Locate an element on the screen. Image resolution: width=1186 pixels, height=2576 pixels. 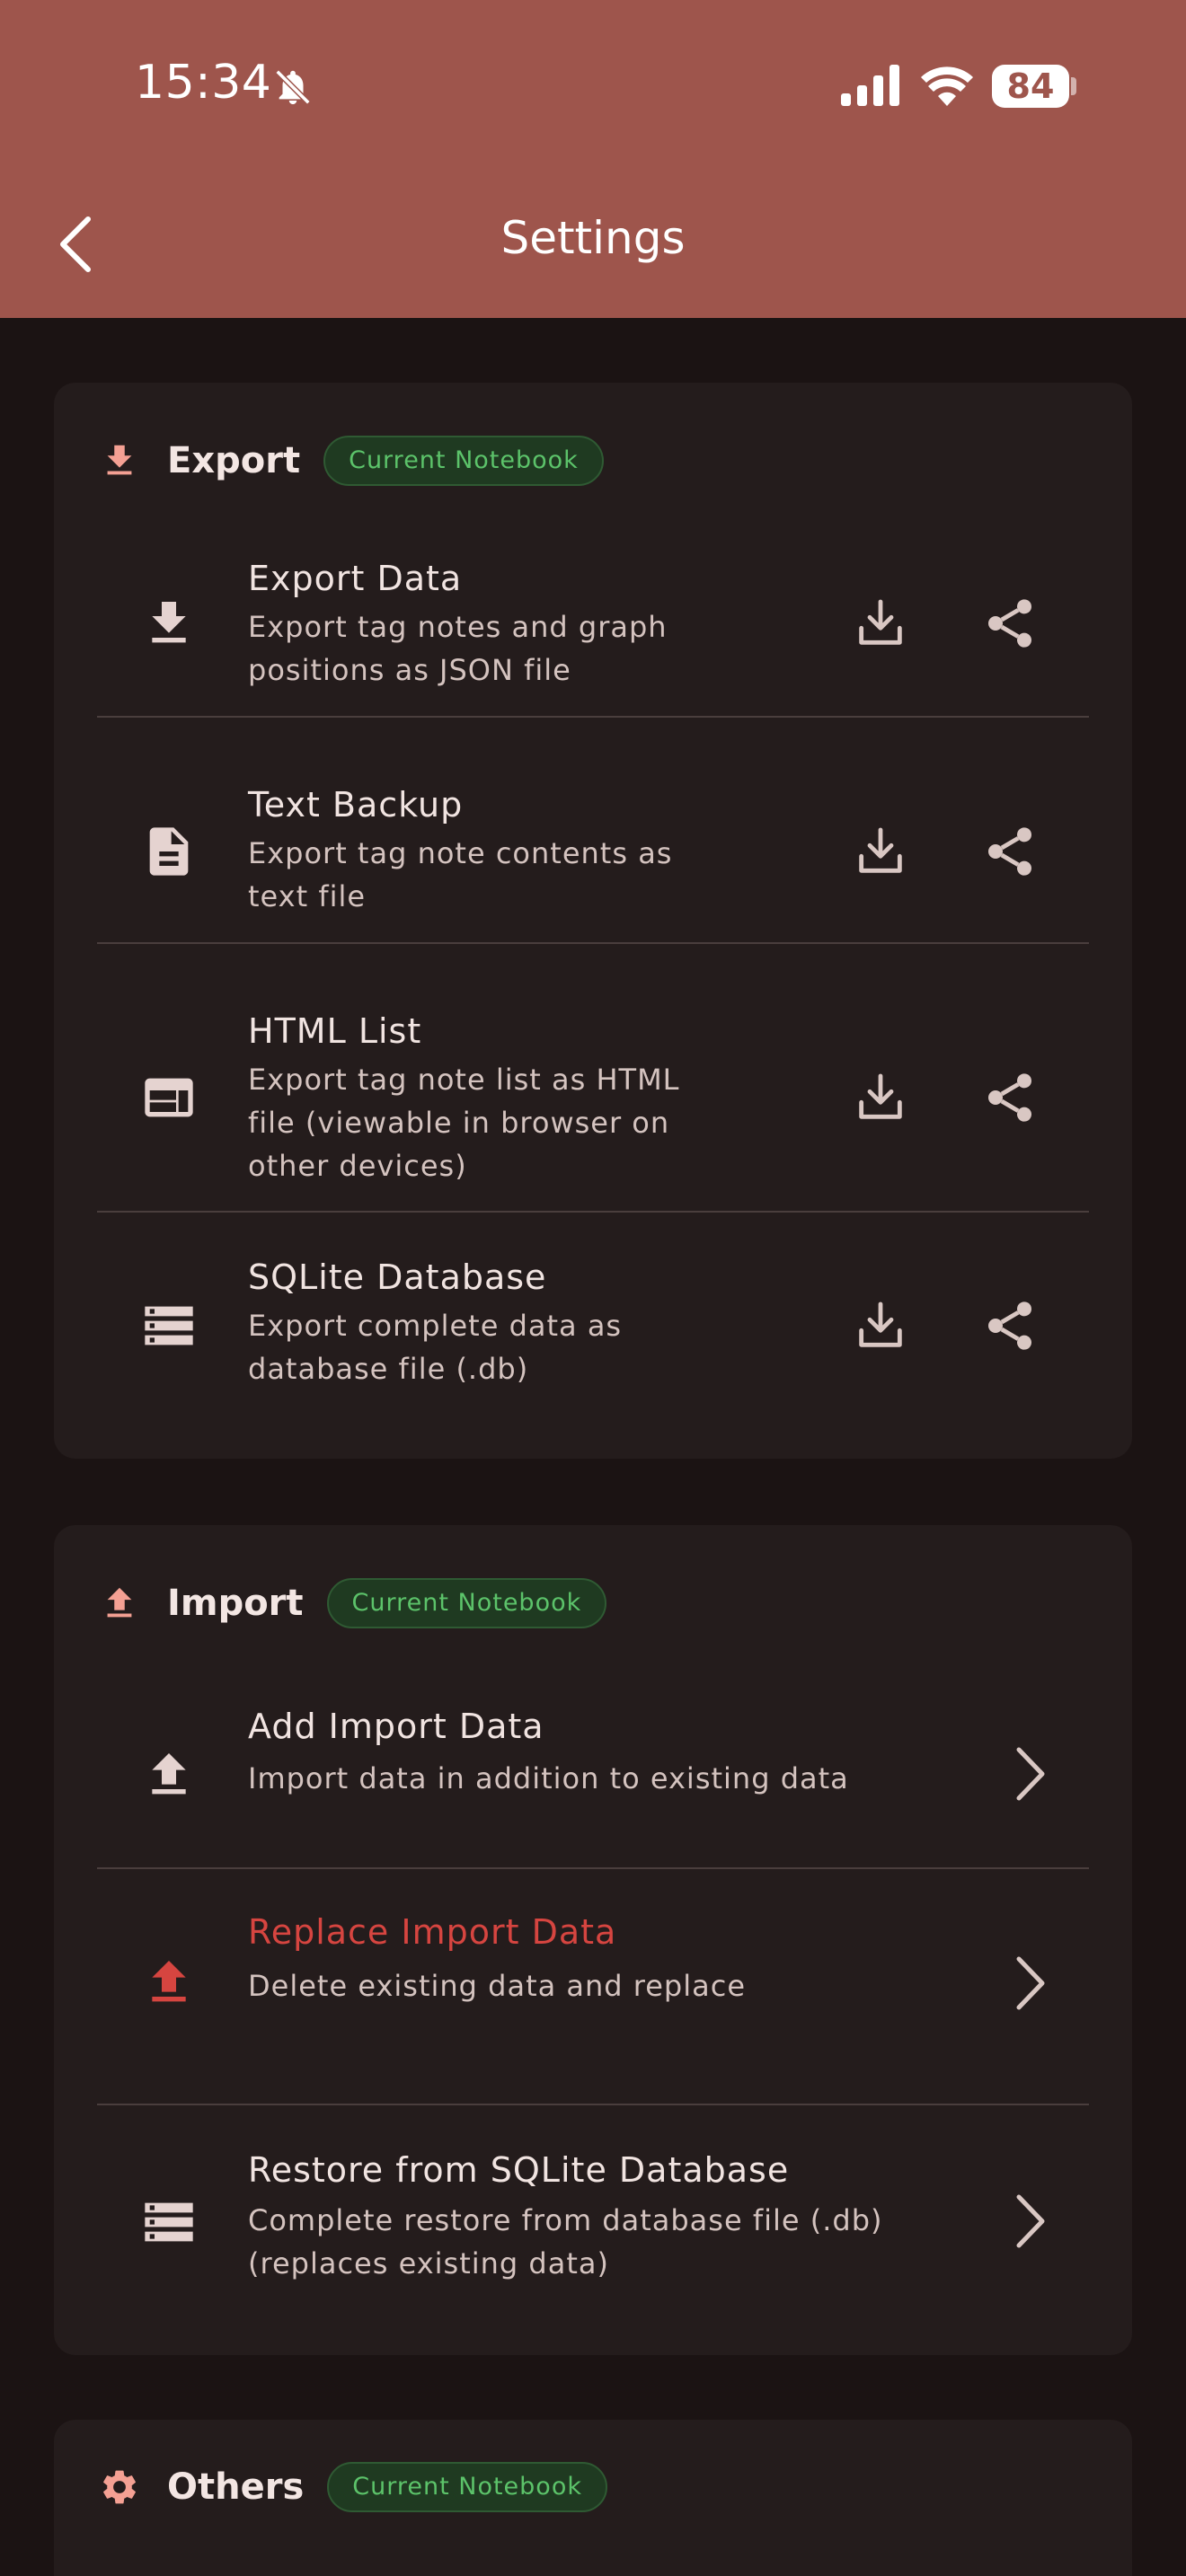
web-window-icon is located at coordinates (169, 1097).